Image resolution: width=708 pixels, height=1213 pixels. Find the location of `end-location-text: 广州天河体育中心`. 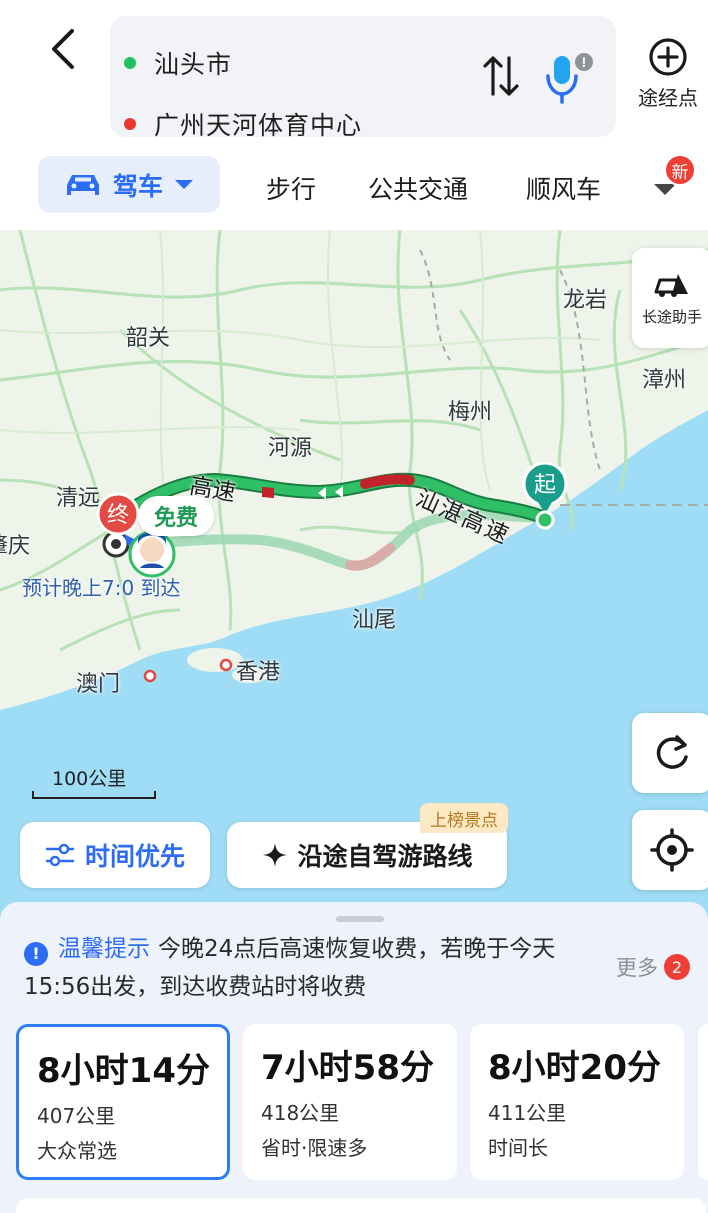

end-location-text: 广州天河体育中心 is located at coordinates (258, 125).